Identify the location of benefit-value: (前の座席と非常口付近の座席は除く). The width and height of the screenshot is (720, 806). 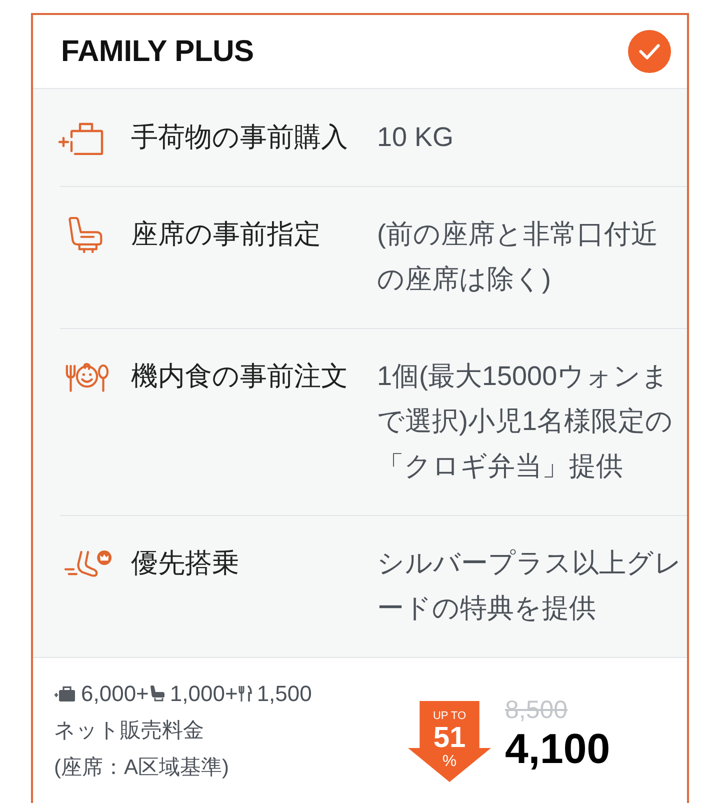
(518, 257).